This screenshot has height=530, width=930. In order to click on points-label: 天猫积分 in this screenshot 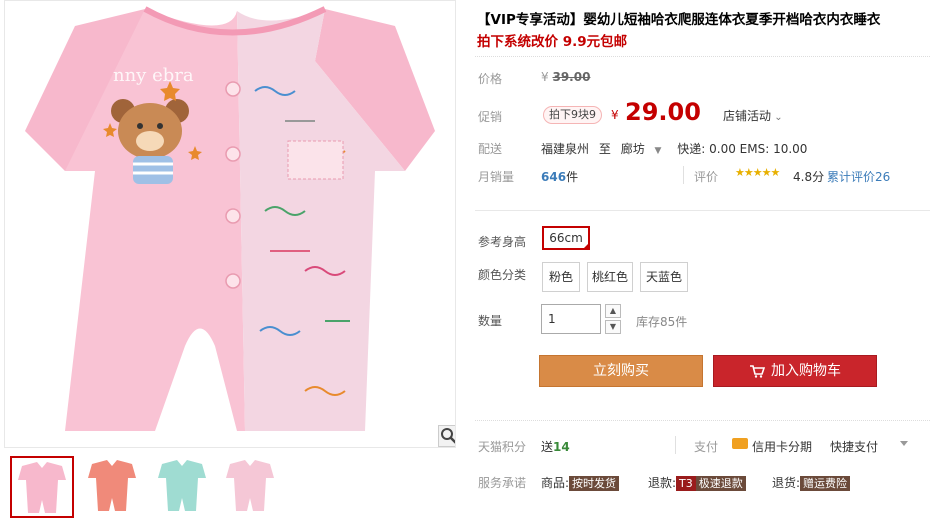, I will do `click(502, 447)`.